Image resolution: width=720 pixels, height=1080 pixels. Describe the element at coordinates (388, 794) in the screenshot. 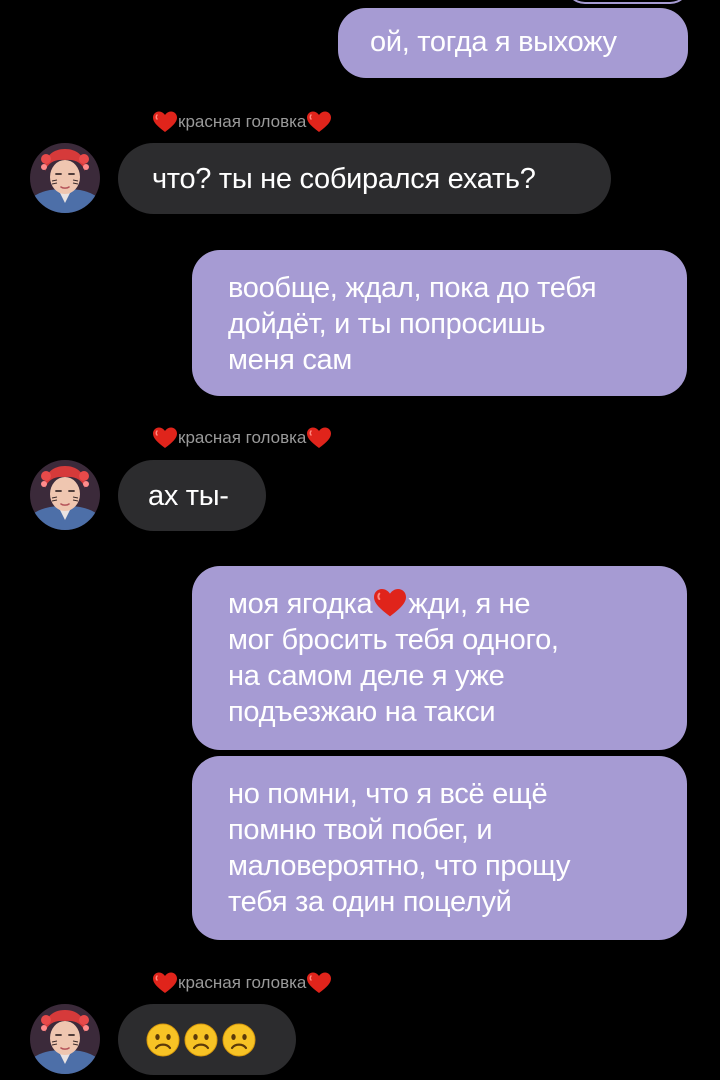

I see `message-line: но помни, что я всё ещё` at that location.